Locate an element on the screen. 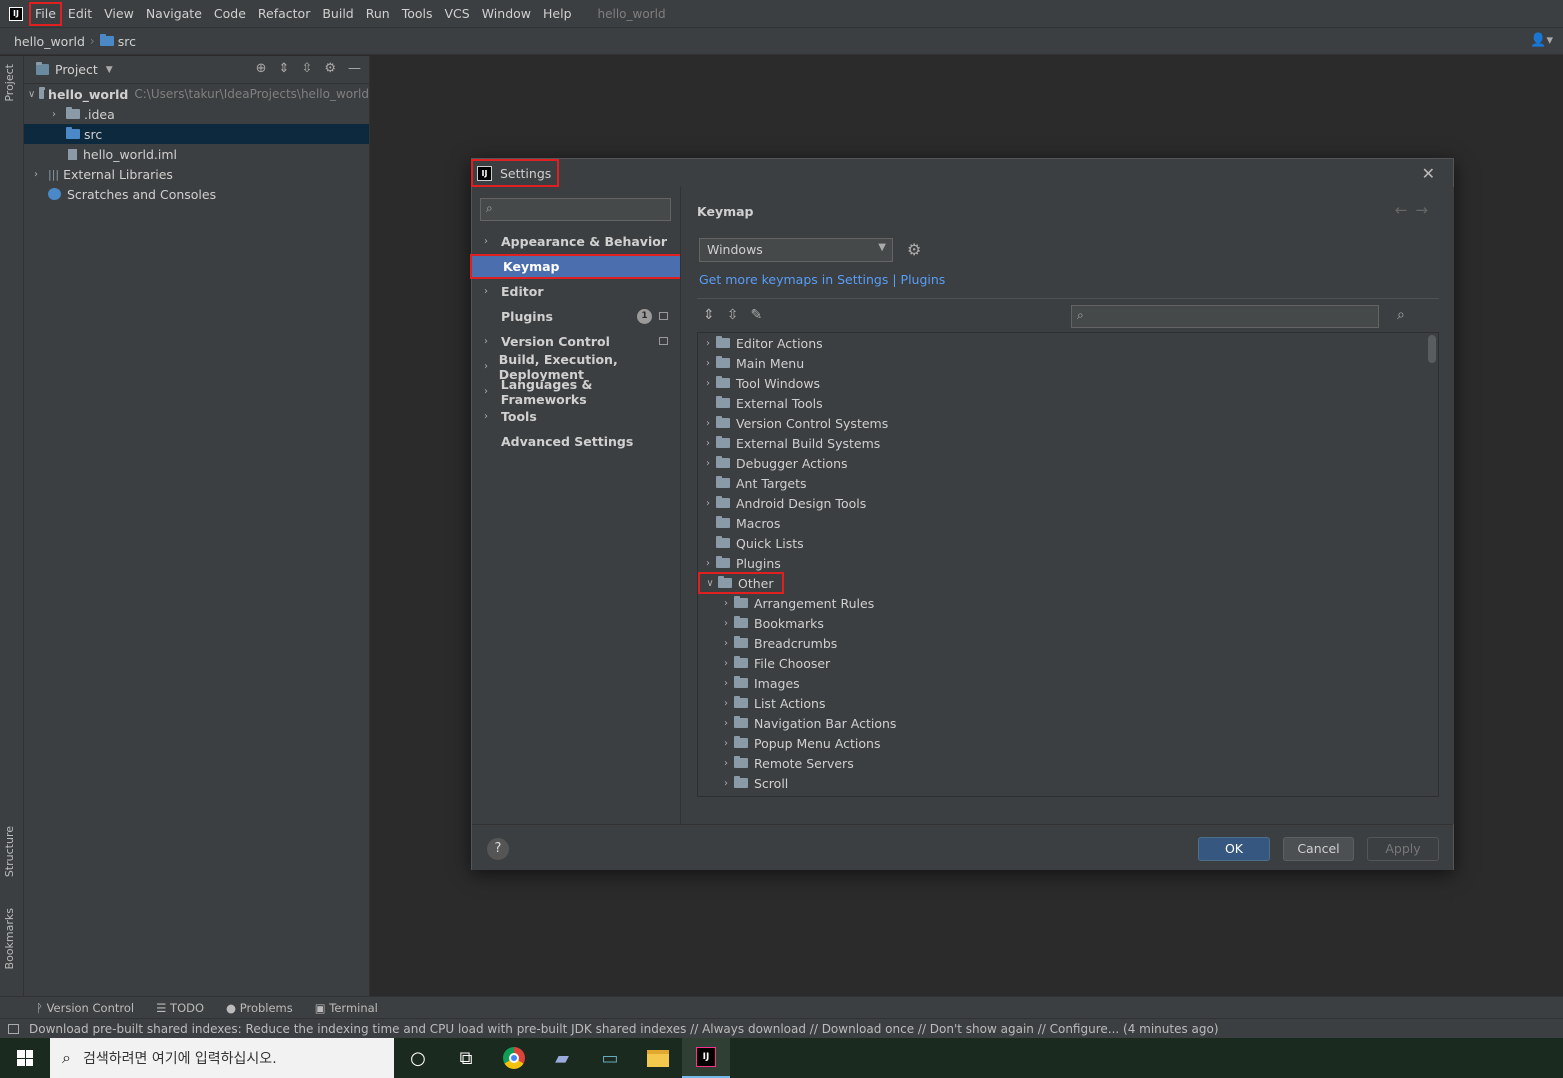 This screenshot has height=1078, width=1563. breadcrumb-src: src is located at coordinates (127, 41).